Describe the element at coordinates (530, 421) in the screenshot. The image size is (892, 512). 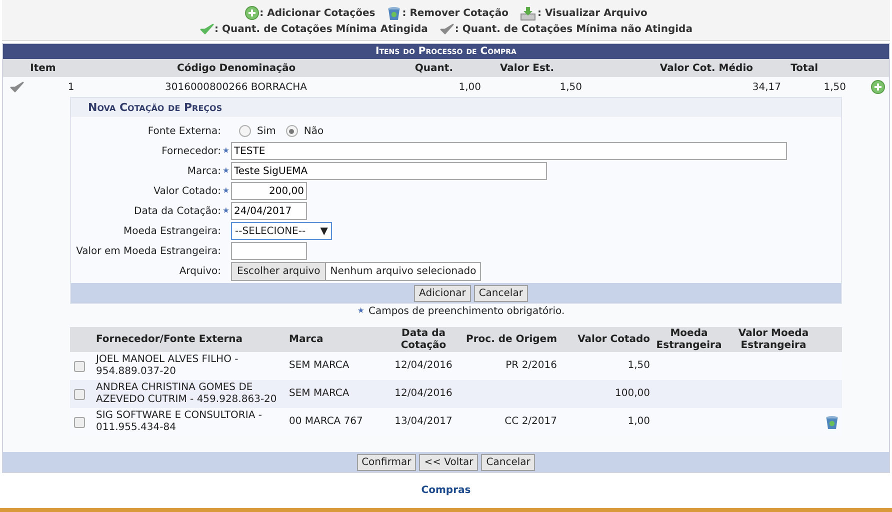
I see `table-cell: CC 2/2017` at that location.